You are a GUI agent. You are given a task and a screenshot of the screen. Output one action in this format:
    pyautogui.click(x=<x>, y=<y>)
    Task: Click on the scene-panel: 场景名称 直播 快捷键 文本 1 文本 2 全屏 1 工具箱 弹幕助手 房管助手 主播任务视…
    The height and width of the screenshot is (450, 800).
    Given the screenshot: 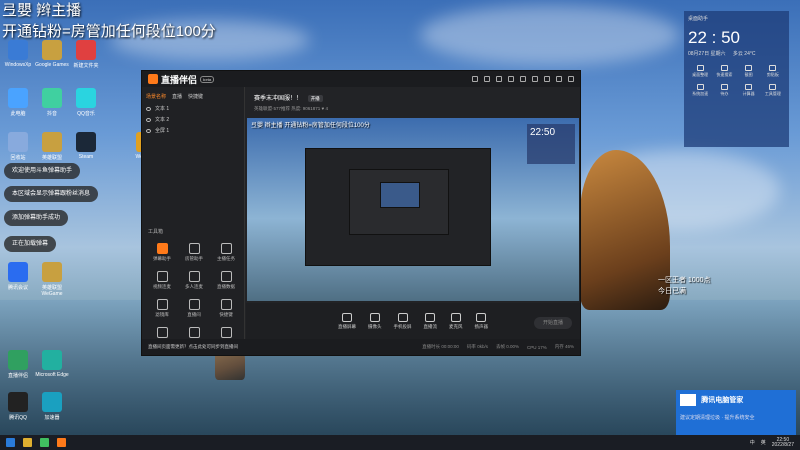 What is the action you would take?
    pyautogui.click(x=193, y=216)
    